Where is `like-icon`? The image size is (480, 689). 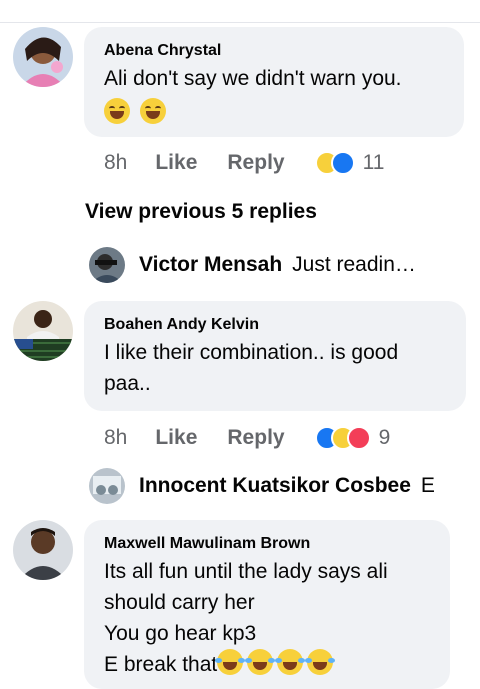 like-icon is located at coordinates (342, 163).